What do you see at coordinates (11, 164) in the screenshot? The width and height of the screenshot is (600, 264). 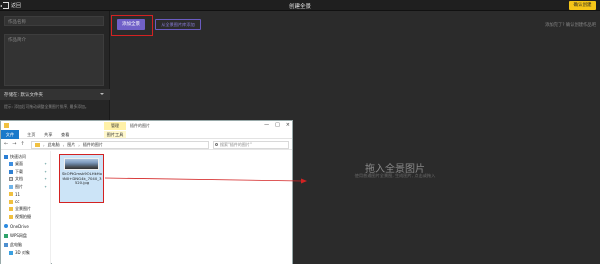 I see `desktop-icon` at bounding box center [11, 164].